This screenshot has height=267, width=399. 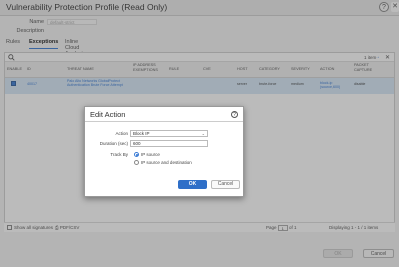 I want to click on dialog-title-bar: Edit Action ?, so click(x=164, y=114).